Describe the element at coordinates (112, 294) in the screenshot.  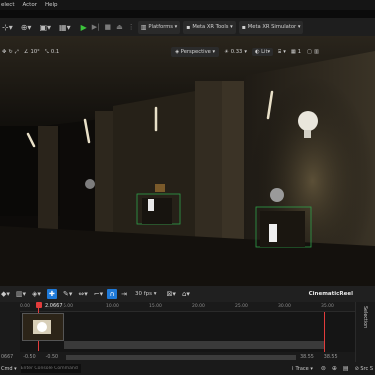
I see `magnet-icon: ∩` at that location.